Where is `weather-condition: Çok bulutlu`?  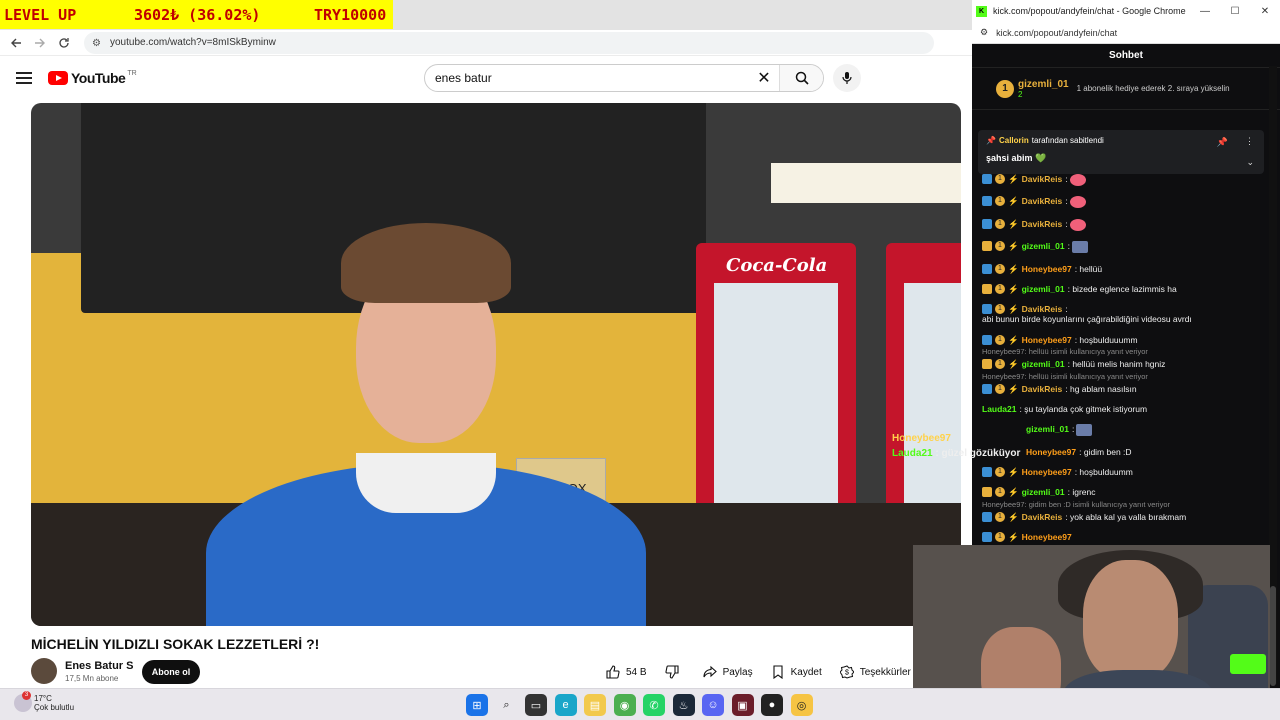
weather-condition: Çok bulutlu is located at coordinates (54, 707).